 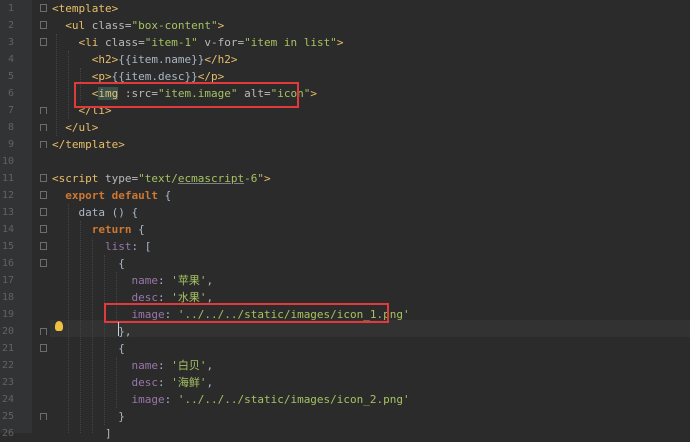 I want to click on code-text: data () {, so click(x=95, y=212).